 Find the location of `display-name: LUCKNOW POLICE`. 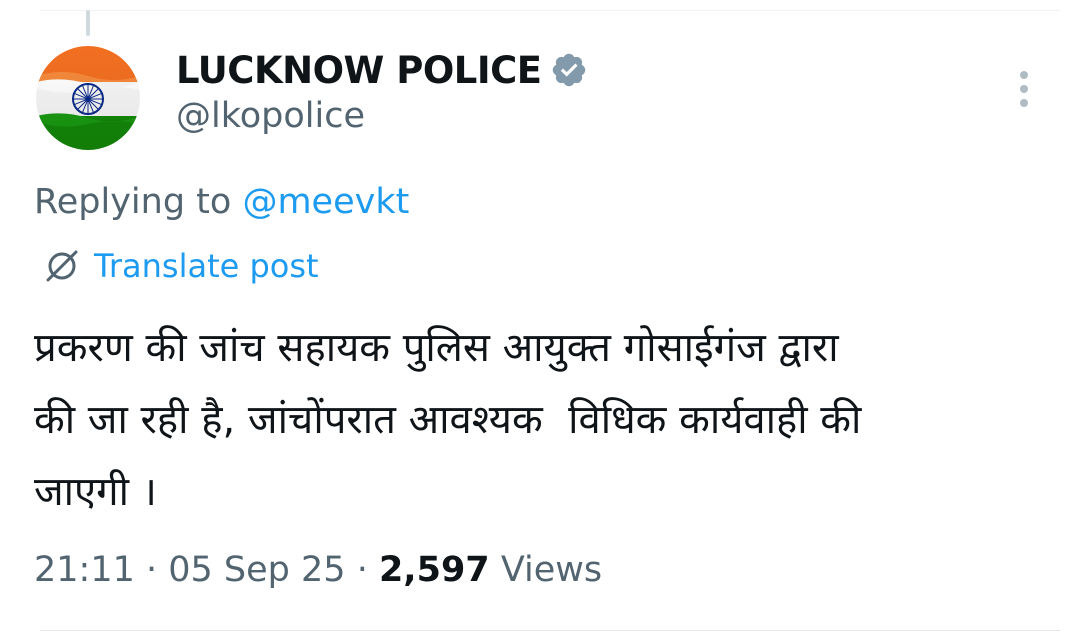

display-name: LUCKNOW POLICE is located at coordinates (359, 70).